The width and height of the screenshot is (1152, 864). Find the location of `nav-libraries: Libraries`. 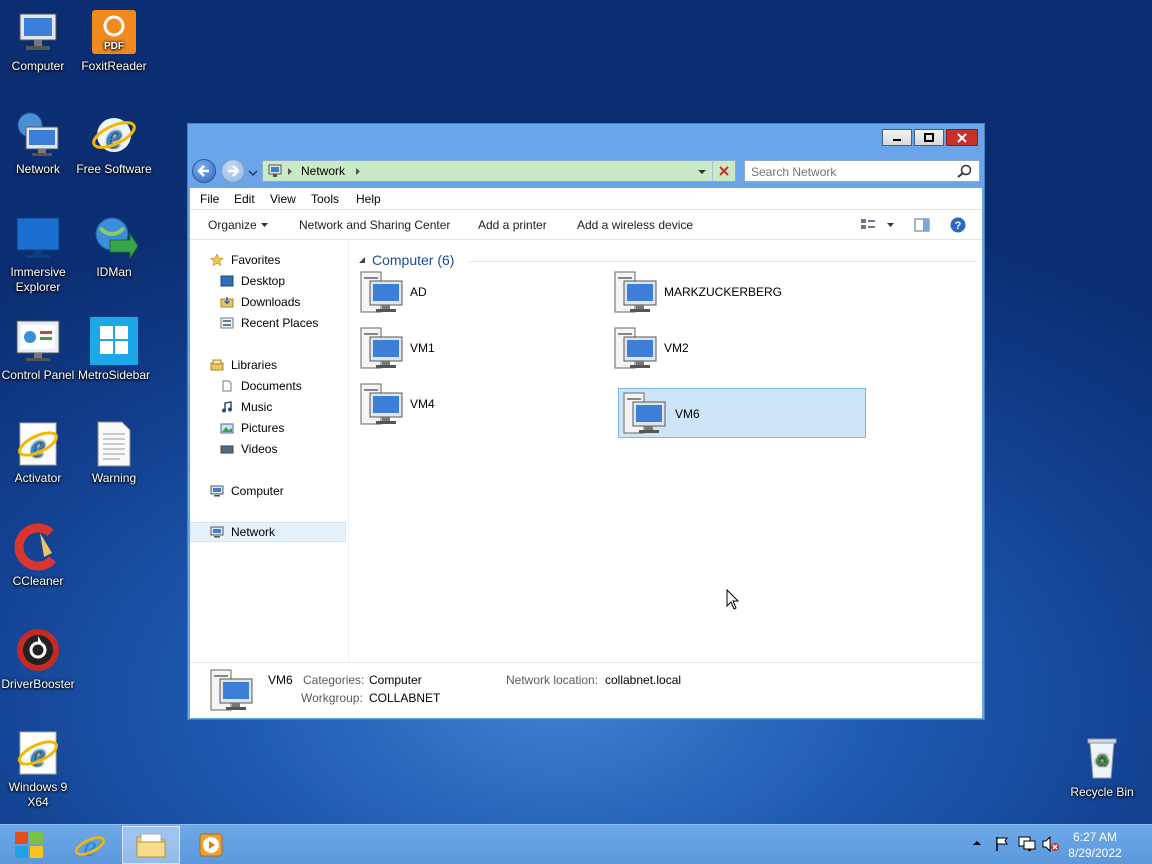

nav-libraries: Libraries is located at coordinates (279, 365).